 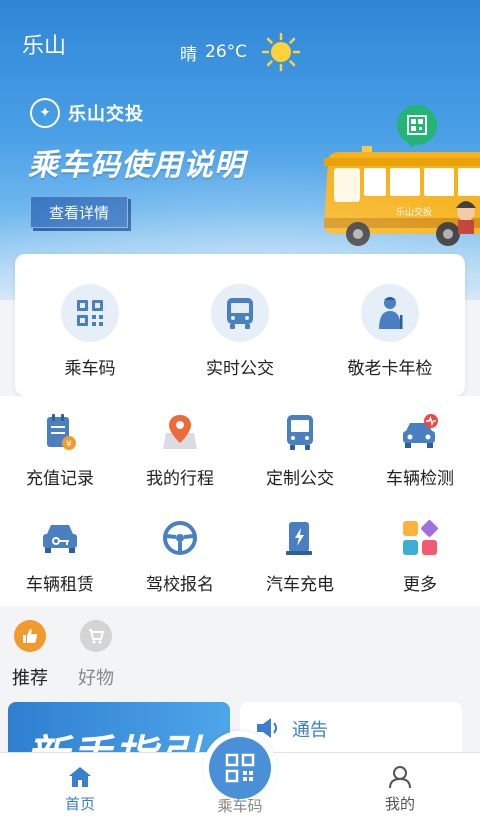 What do you see at coordinates (188, 54) in the screenshot?
I see `weather-text: 晴` at bounding box center [188, 54].